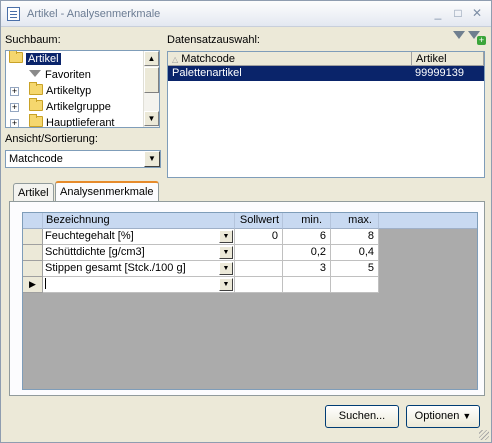 This screenshot has height=443, width=492. I want to click on cell-bezeichnung: Stippen gesamt [Stck./100 g] ▼, so click(139, 269).